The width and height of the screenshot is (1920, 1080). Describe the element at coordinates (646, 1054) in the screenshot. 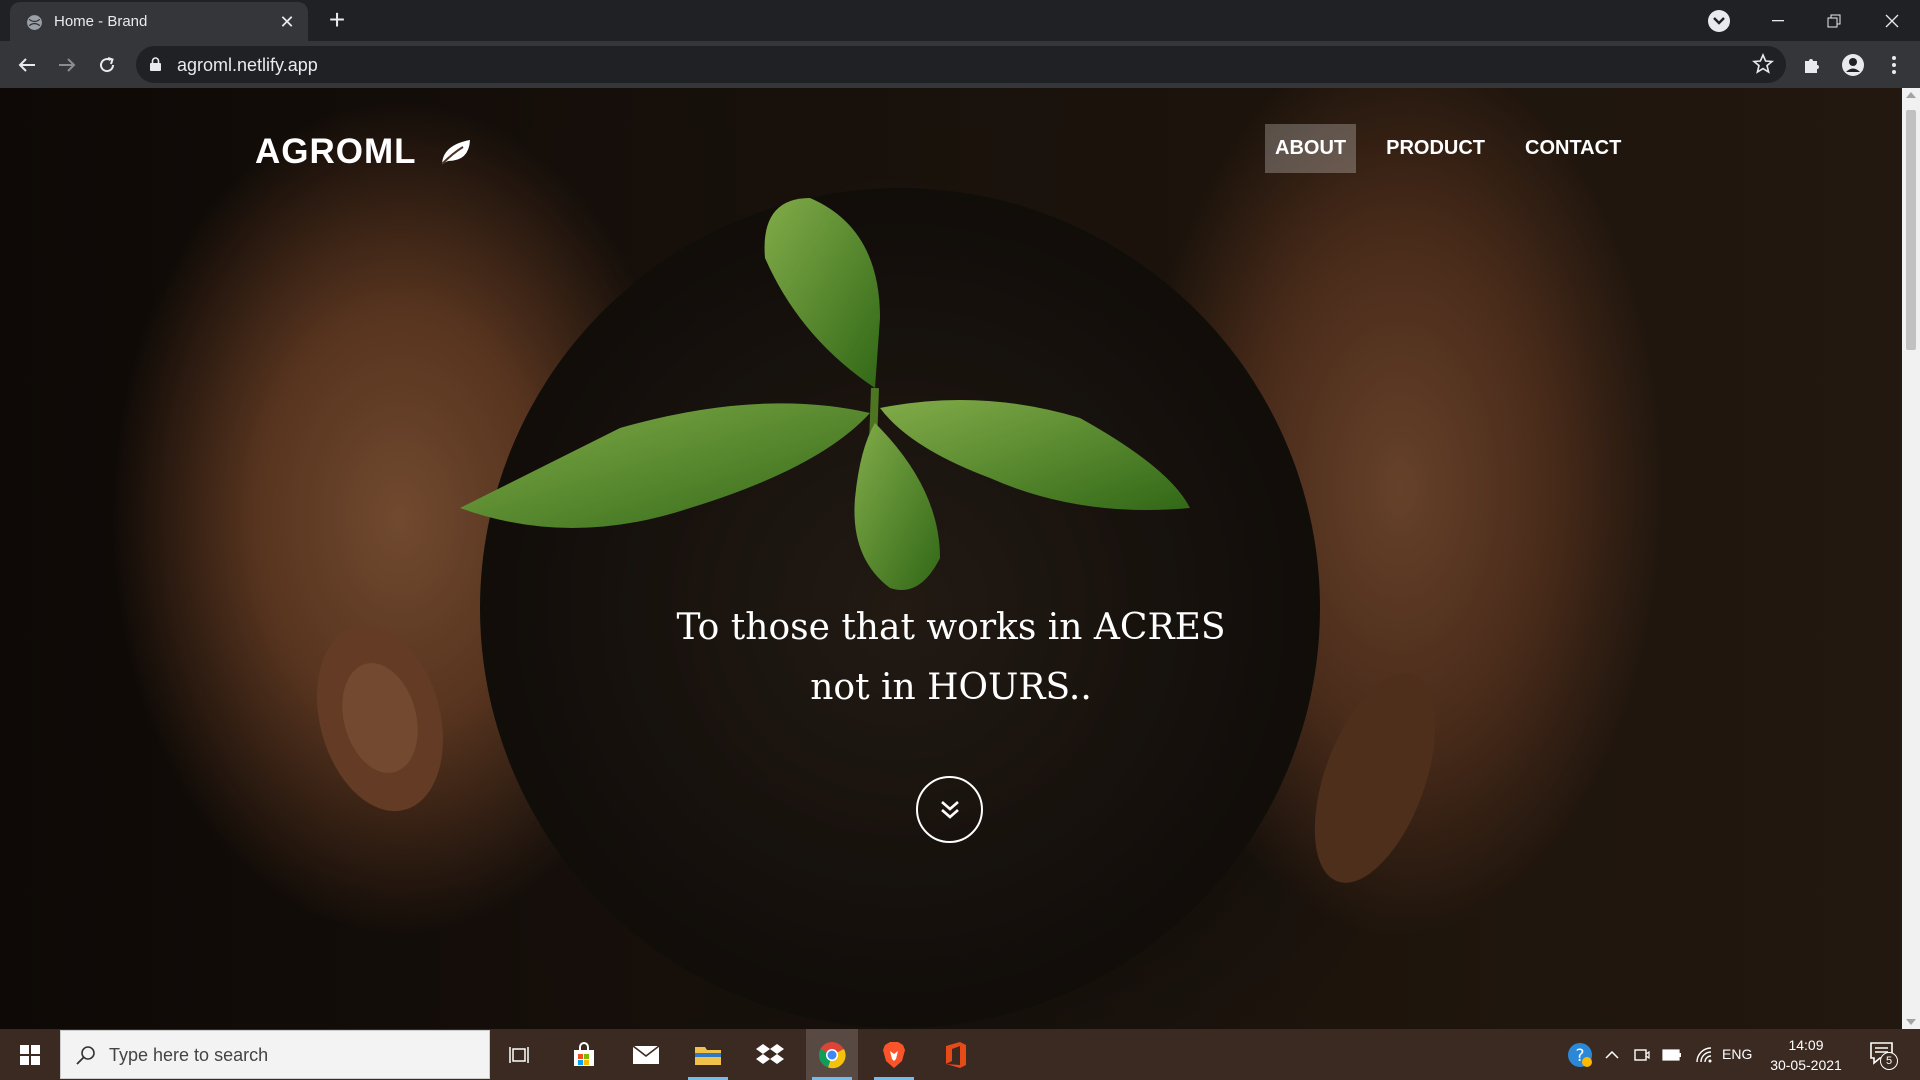

I see `mail-icon` at that location.